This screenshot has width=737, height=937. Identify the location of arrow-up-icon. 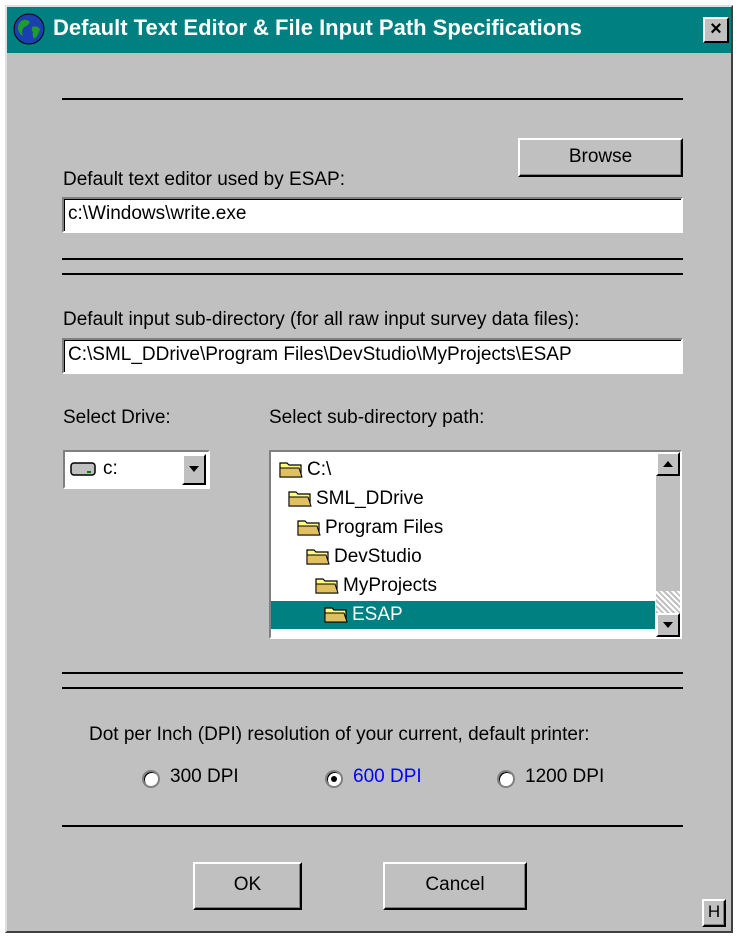
(668, 464).